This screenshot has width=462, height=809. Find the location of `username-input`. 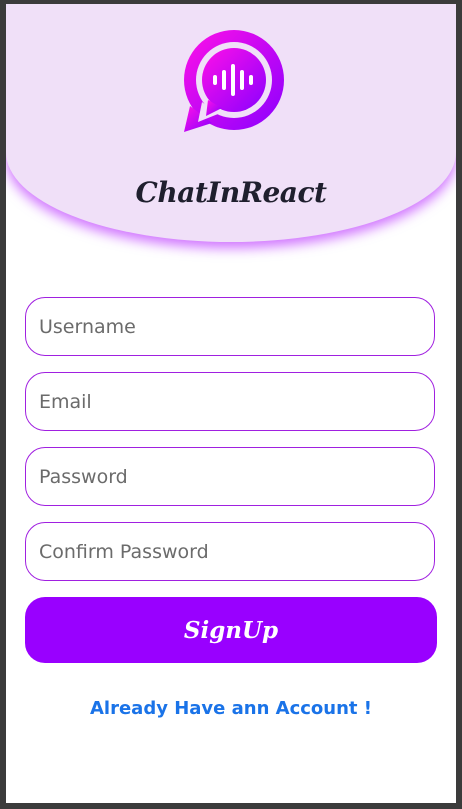

username-input is located at coordinates (230, 326).